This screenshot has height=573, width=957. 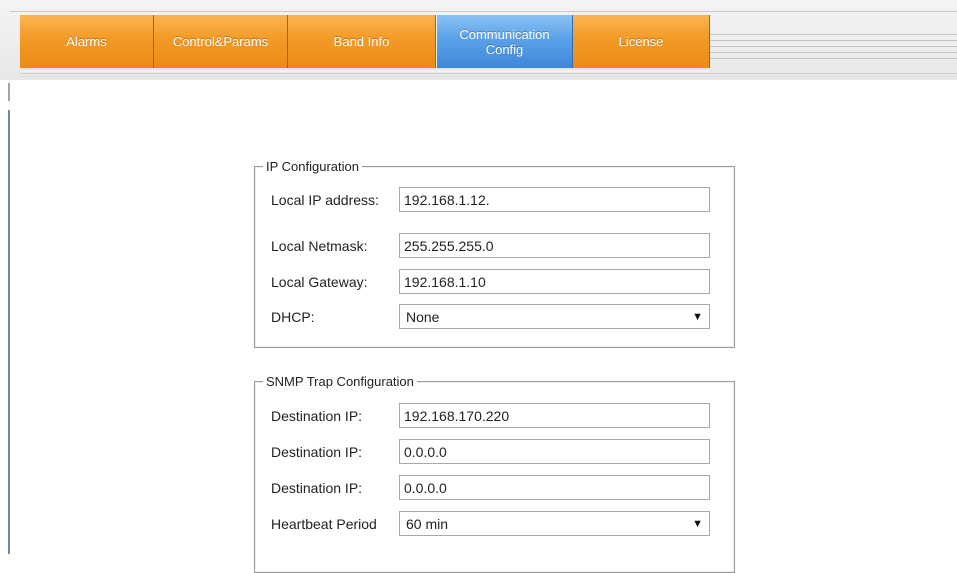 I want to click on netmask-row: Local Netmask:, so click(x=490, y=245).